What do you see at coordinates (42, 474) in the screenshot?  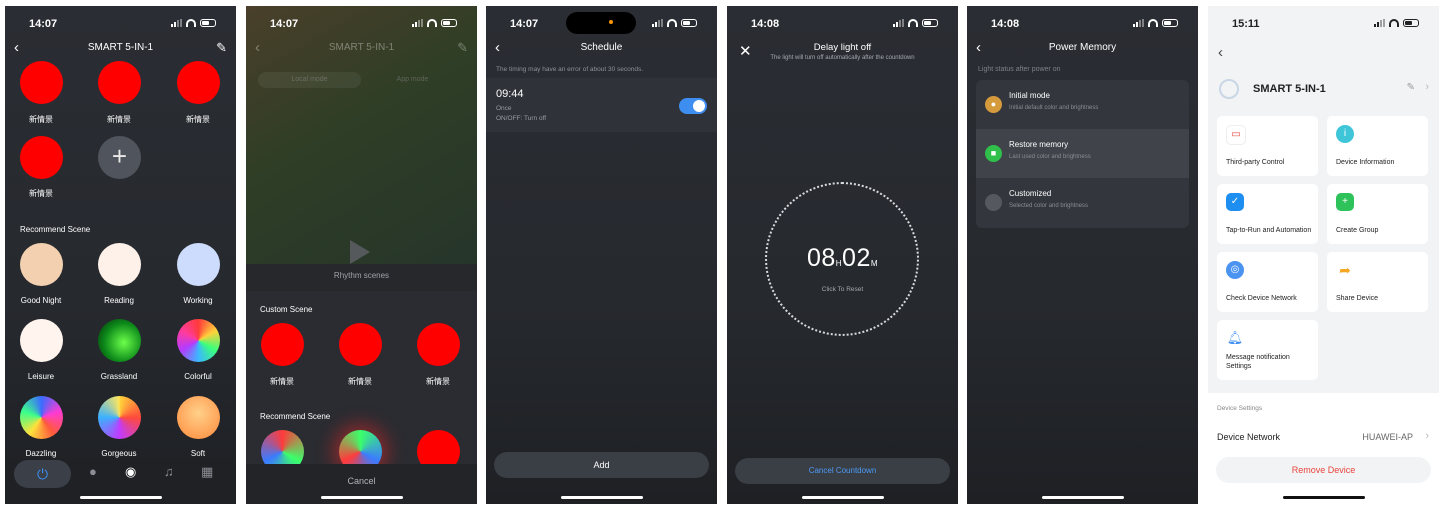 I see `power-icon: ⏻` at bounding box center [42, 474].